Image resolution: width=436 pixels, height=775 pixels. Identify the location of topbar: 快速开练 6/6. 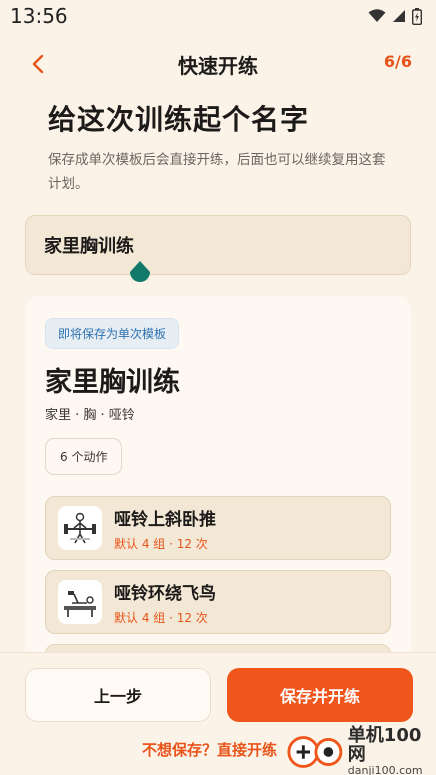
(218, 64).